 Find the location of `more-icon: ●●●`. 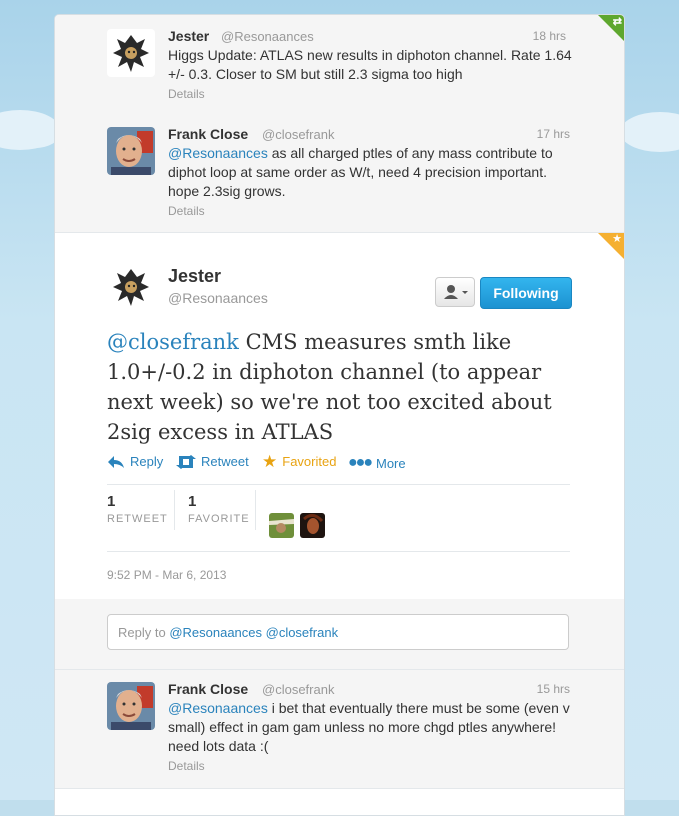

more-icon: ●●● is located at coordinates (360, 462).